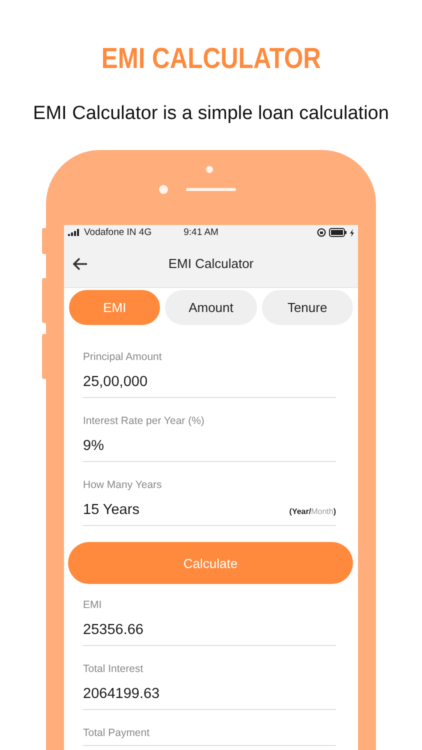  I want to click on speaker-icon, so click(211, 189).